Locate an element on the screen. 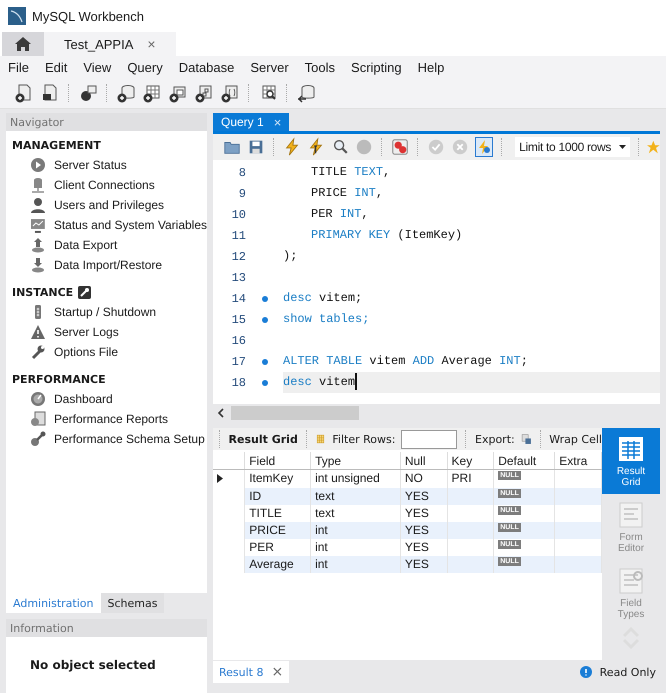 The height and width of the screenshot is (693, 666). section-title: MANAGEMENT is located at coordinates (56, 145).